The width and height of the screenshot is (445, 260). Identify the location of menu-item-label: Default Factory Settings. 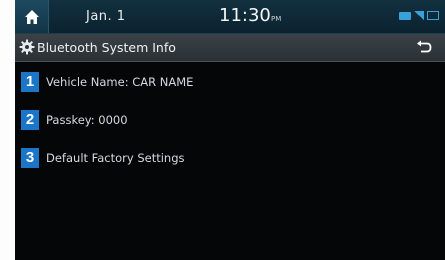
(115, 158).